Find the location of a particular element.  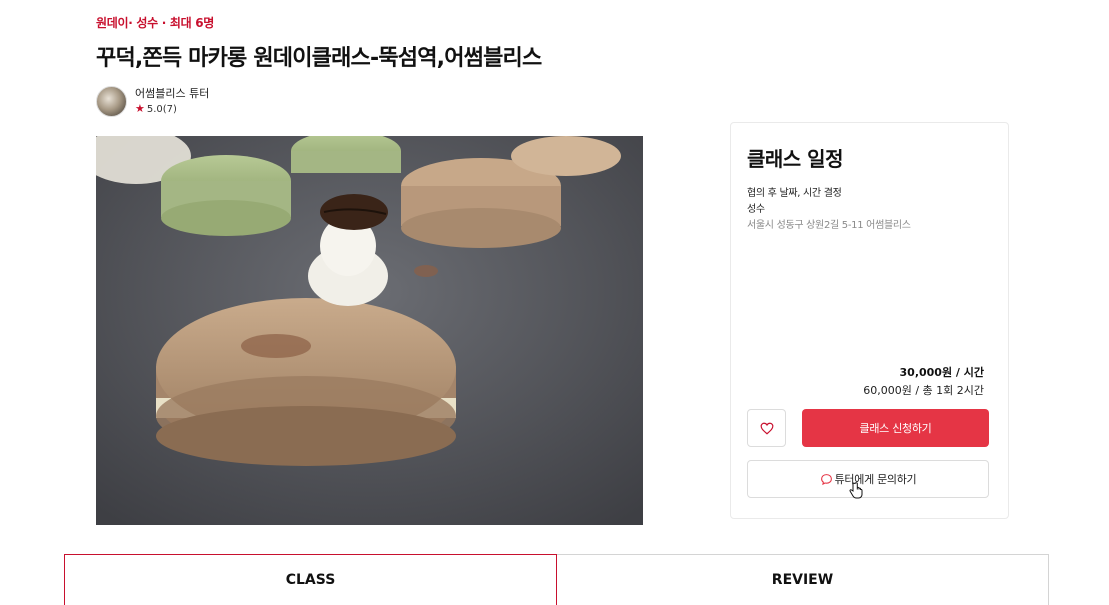

wishlist-button is located at coordinates (766, 428).